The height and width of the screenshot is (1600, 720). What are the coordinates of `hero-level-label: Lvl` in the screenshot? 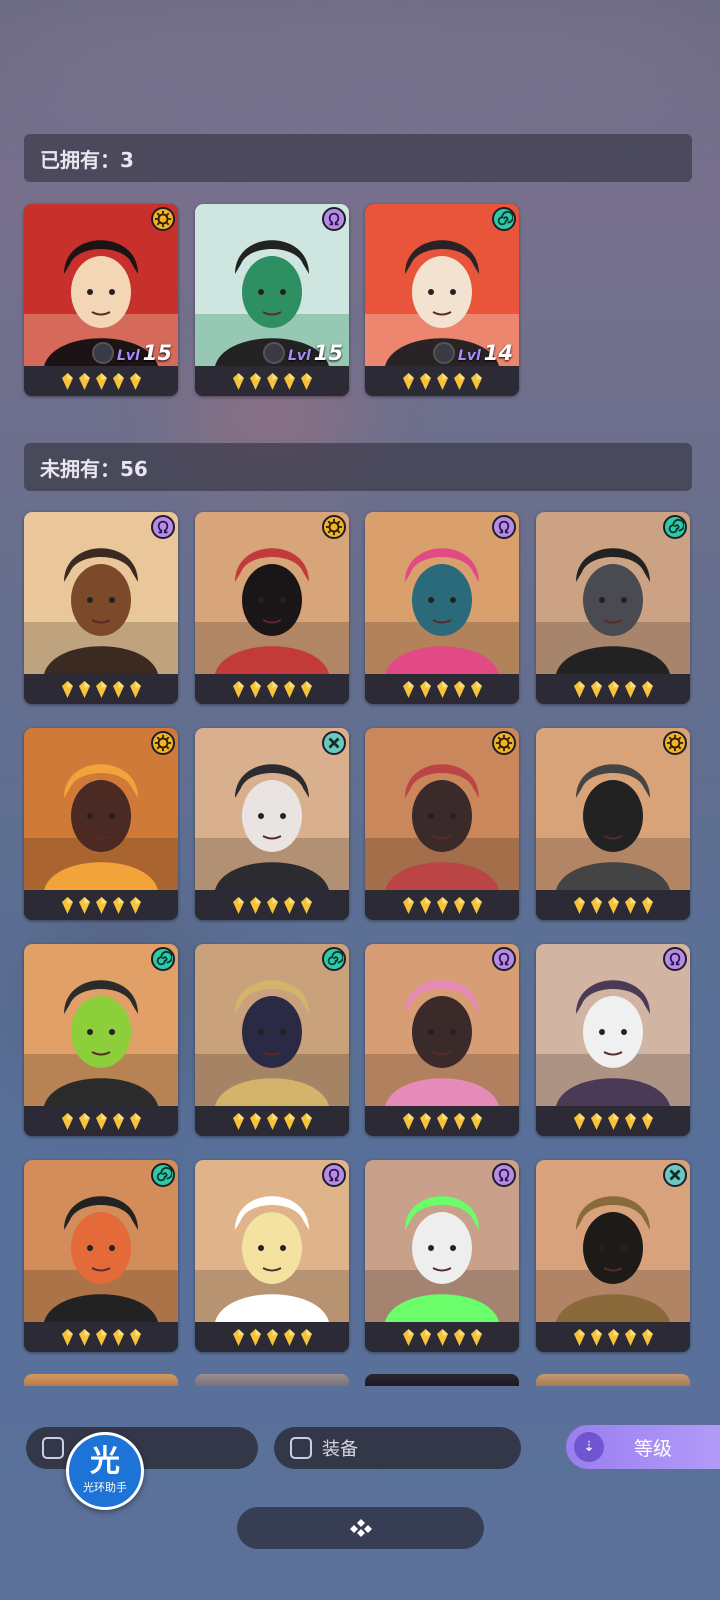 It's located at (128, 356).